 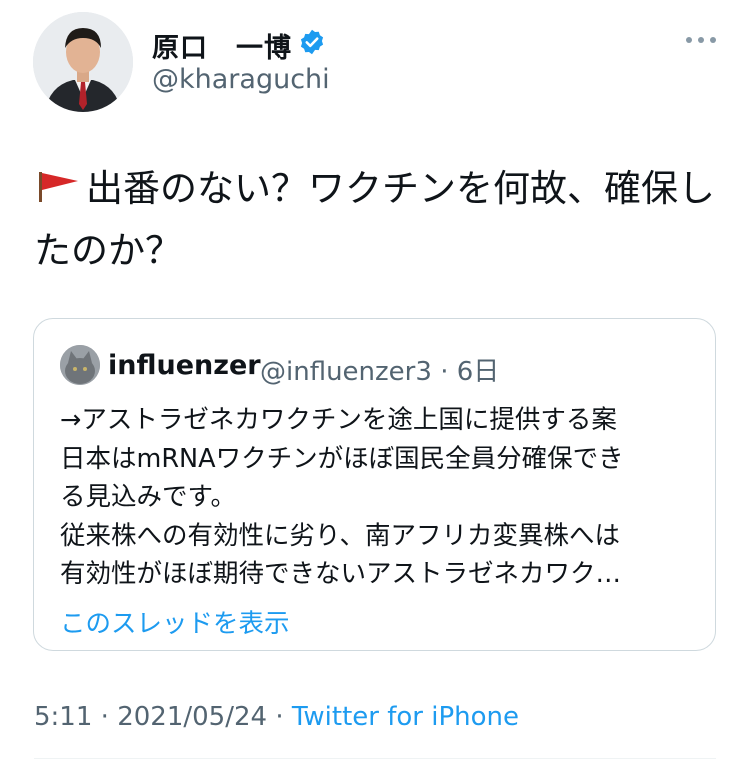 I want to click on verified-badge-icon, so click(x=312, y=42).